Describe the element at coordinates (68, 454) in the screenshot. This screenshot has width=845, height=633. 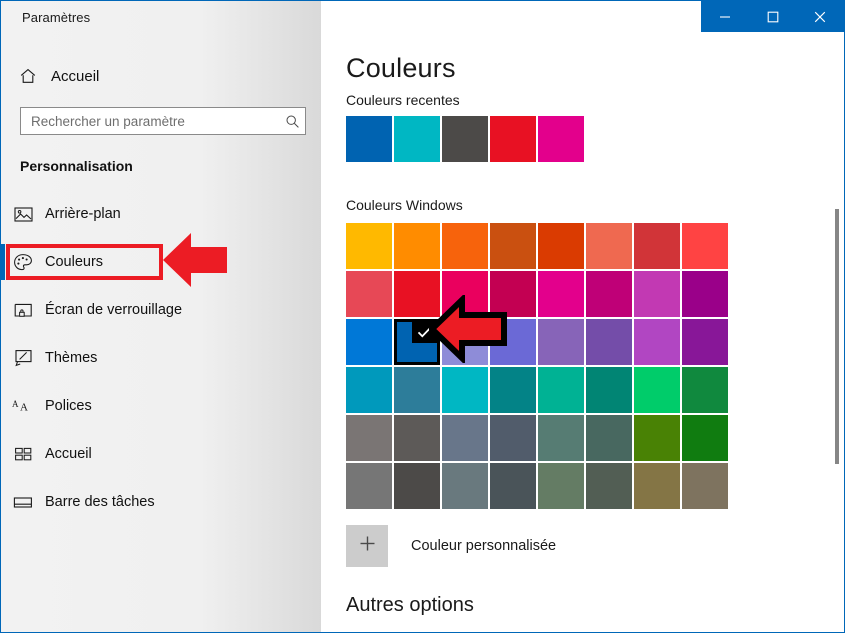
I see `sidebar-item-accueil-demarrer-label: Accueil` at that location.